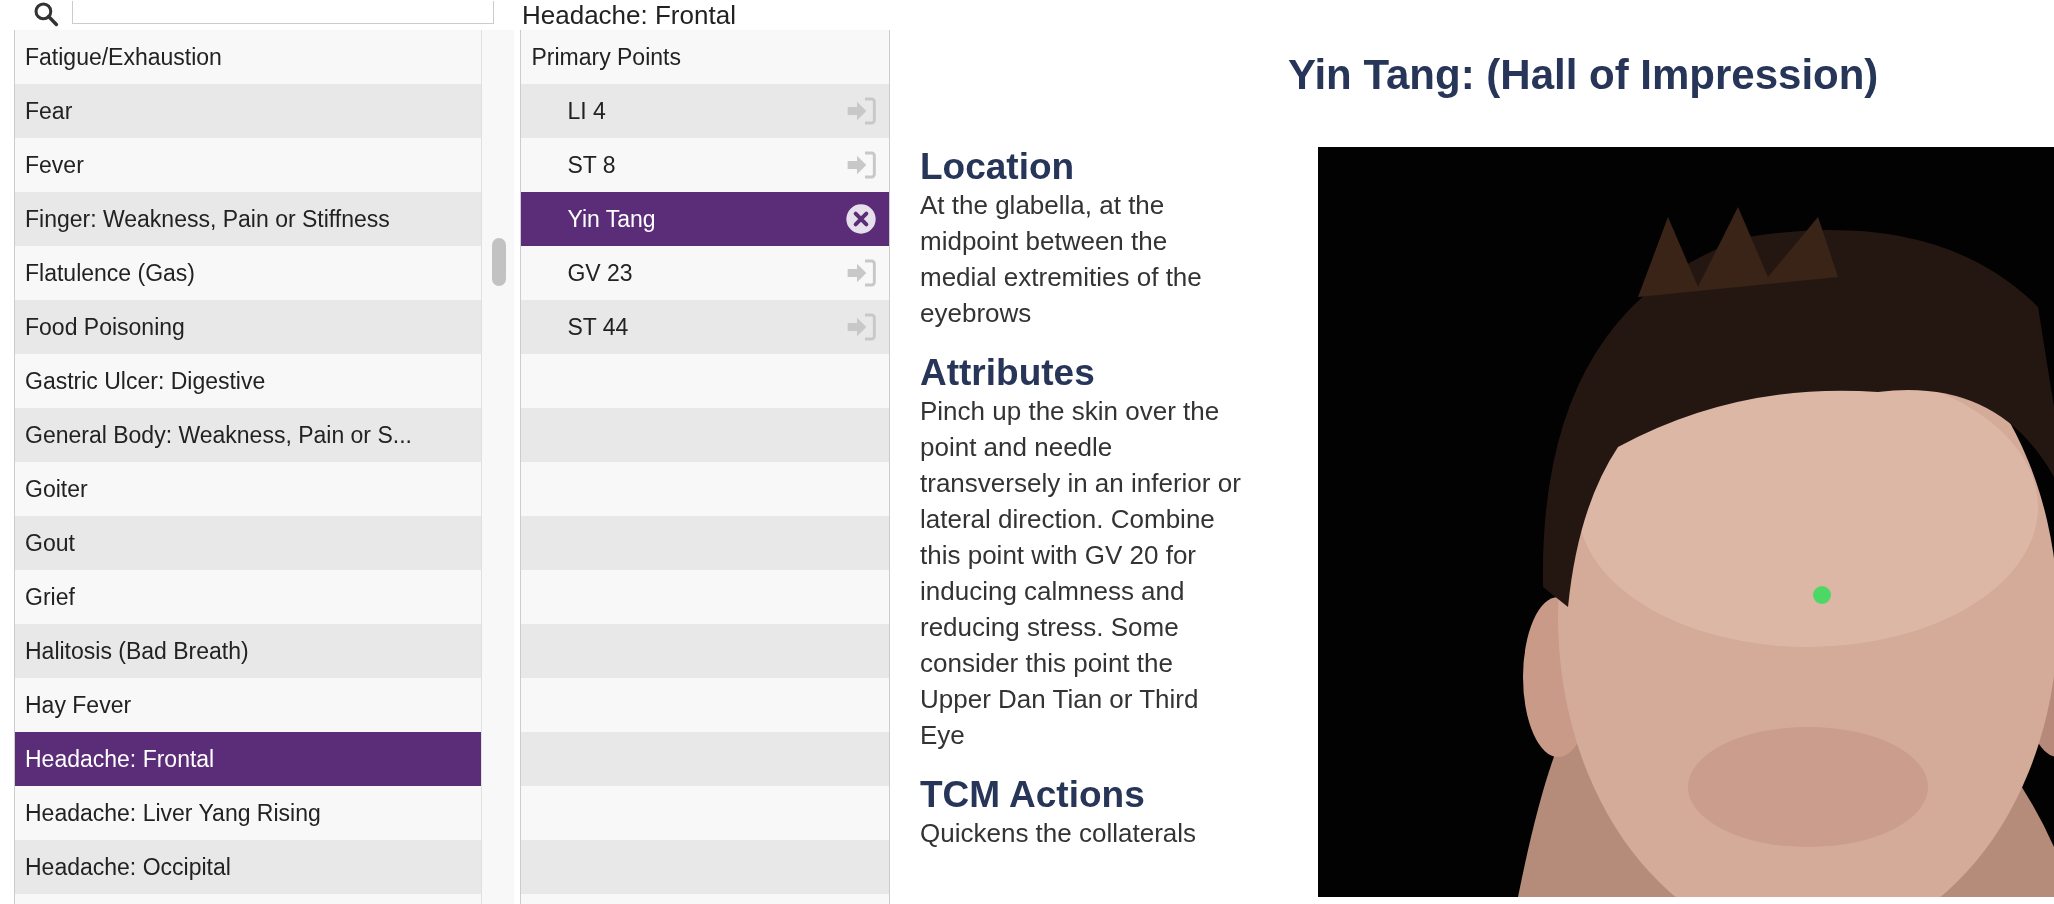 The height and width of the screenshot is (904, 2054). Describe the element at coordinates (248, 651) in the screenshot. I see `condition-item: Halitosis (Bad Breath)` at that location.